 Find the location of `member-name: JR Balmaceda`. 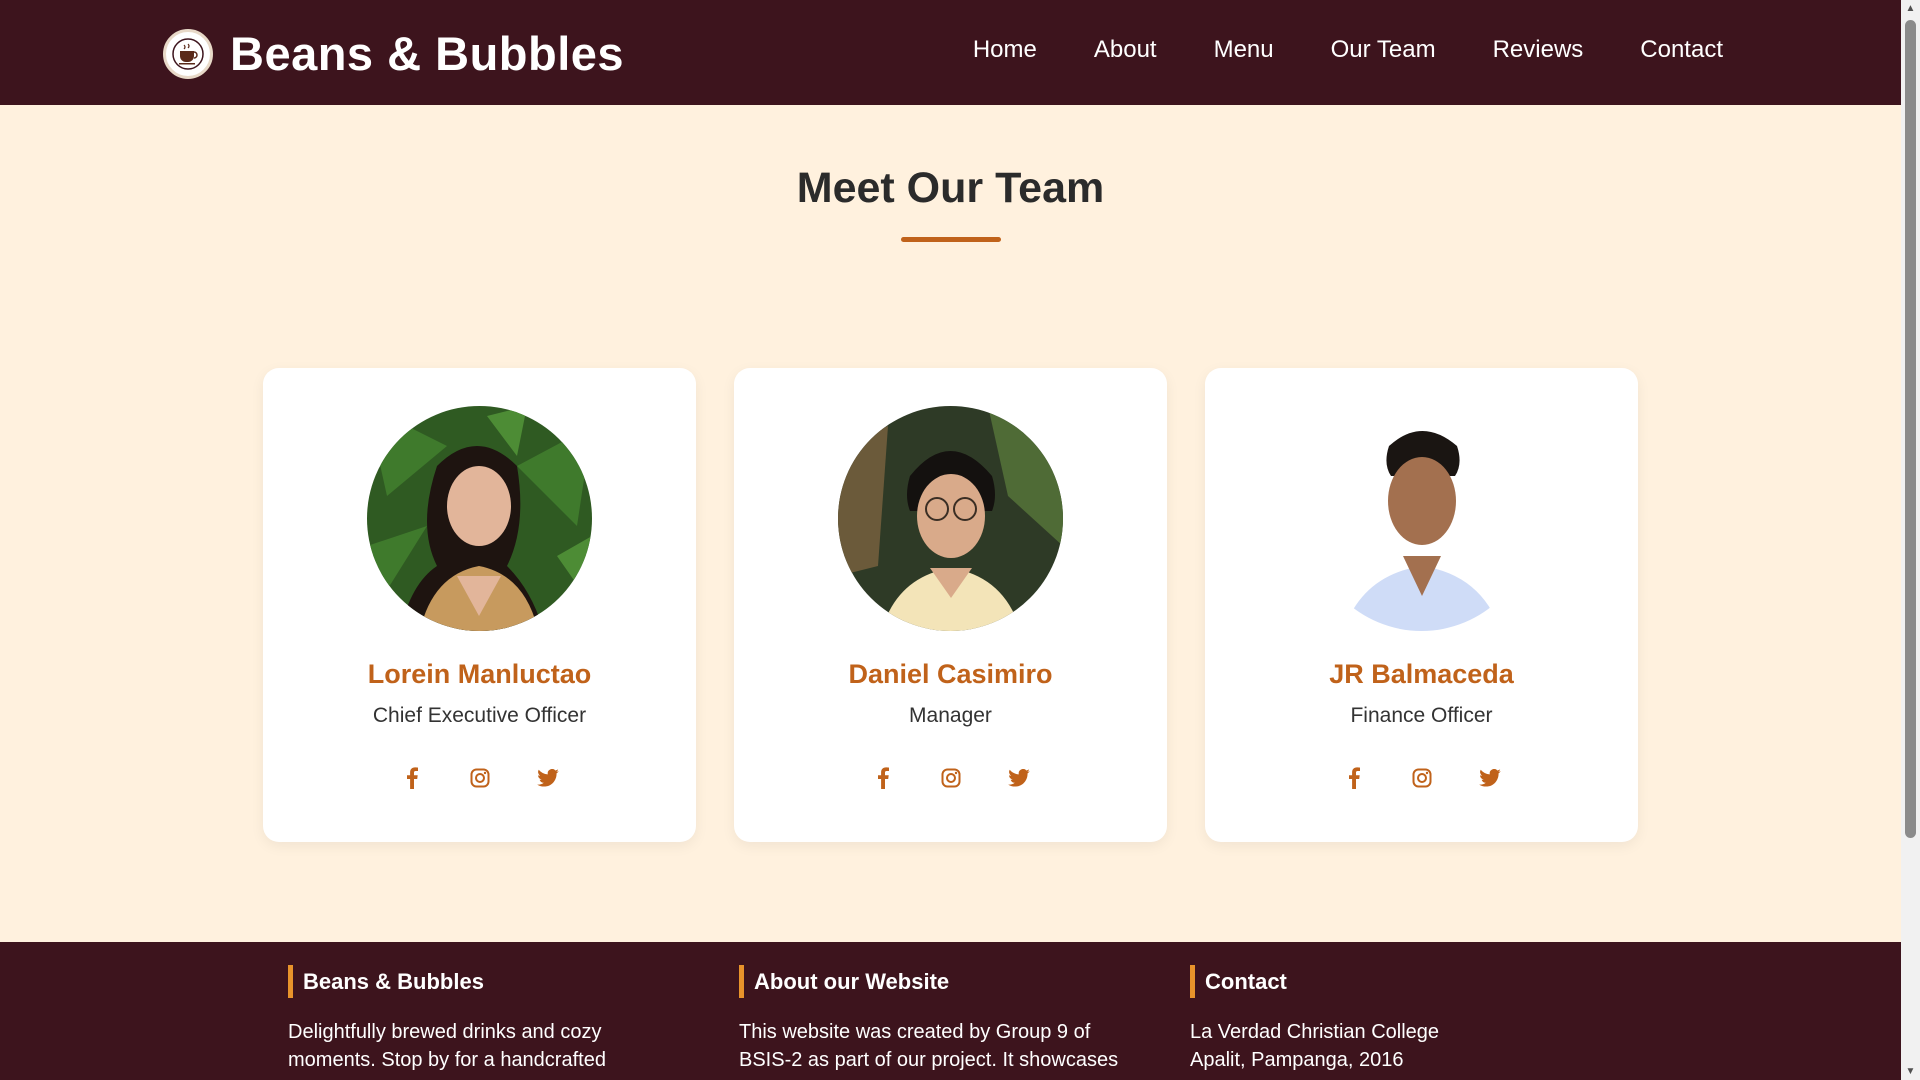

member-name: JR Balmaceda is located at coordinates (1421, 674).